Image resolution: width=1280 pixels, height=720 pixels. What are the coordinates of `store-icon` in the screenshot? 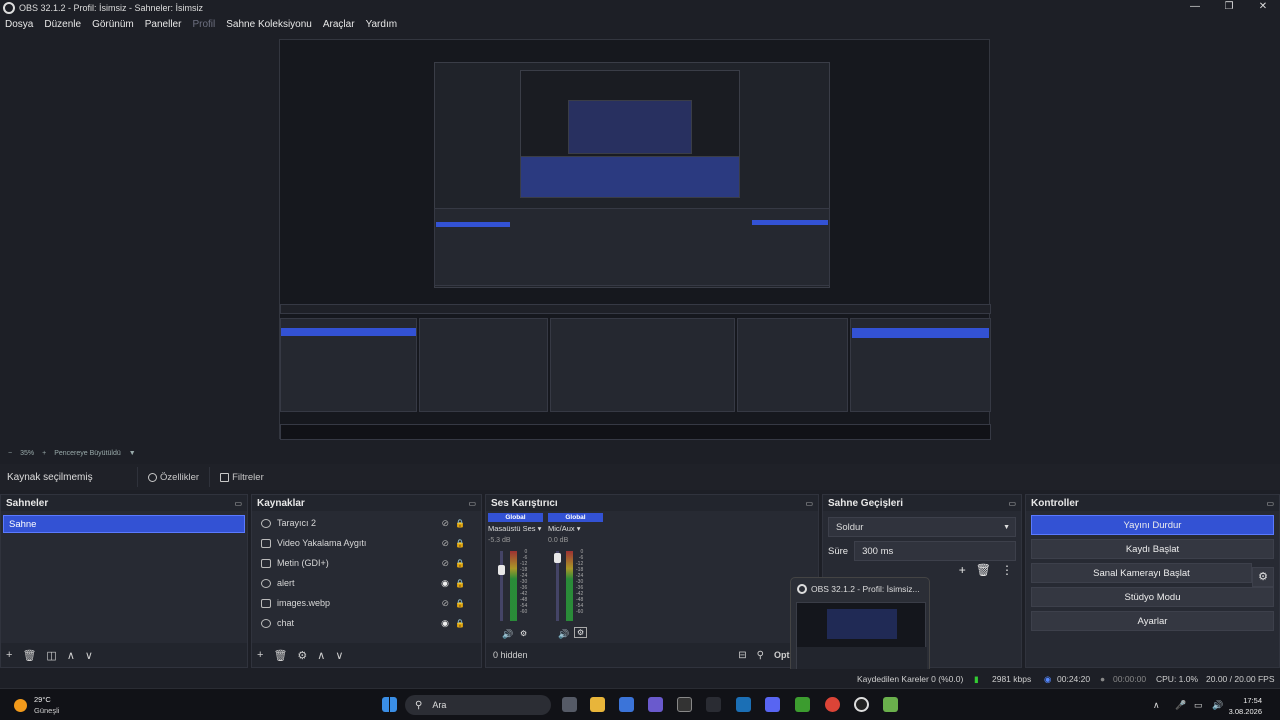 It's located at (626, 704).